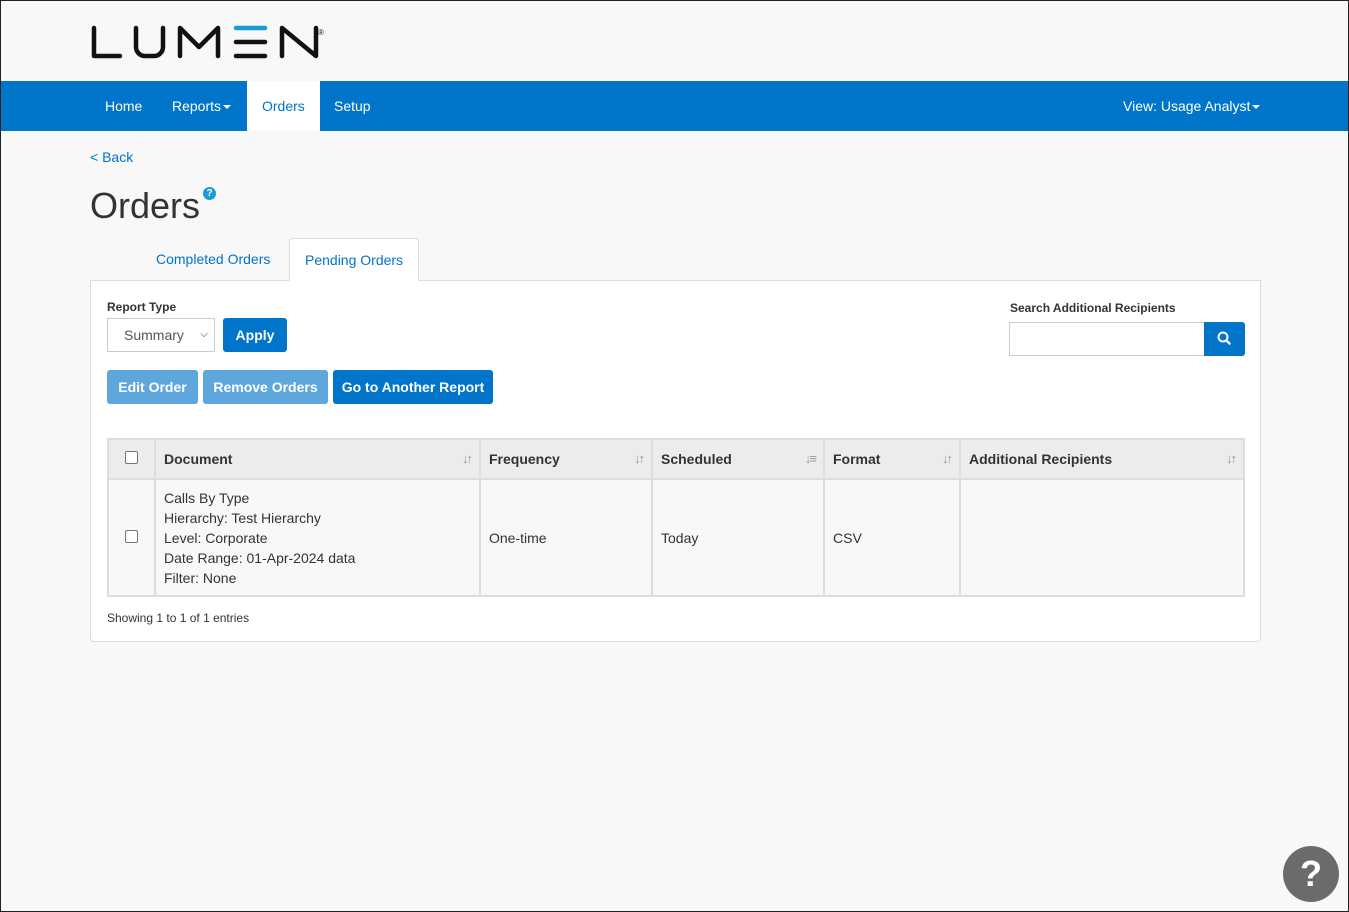 The width and height of the screenshot is (1349, 912). I want to click on select-all-checkbox, so click(131, 457).